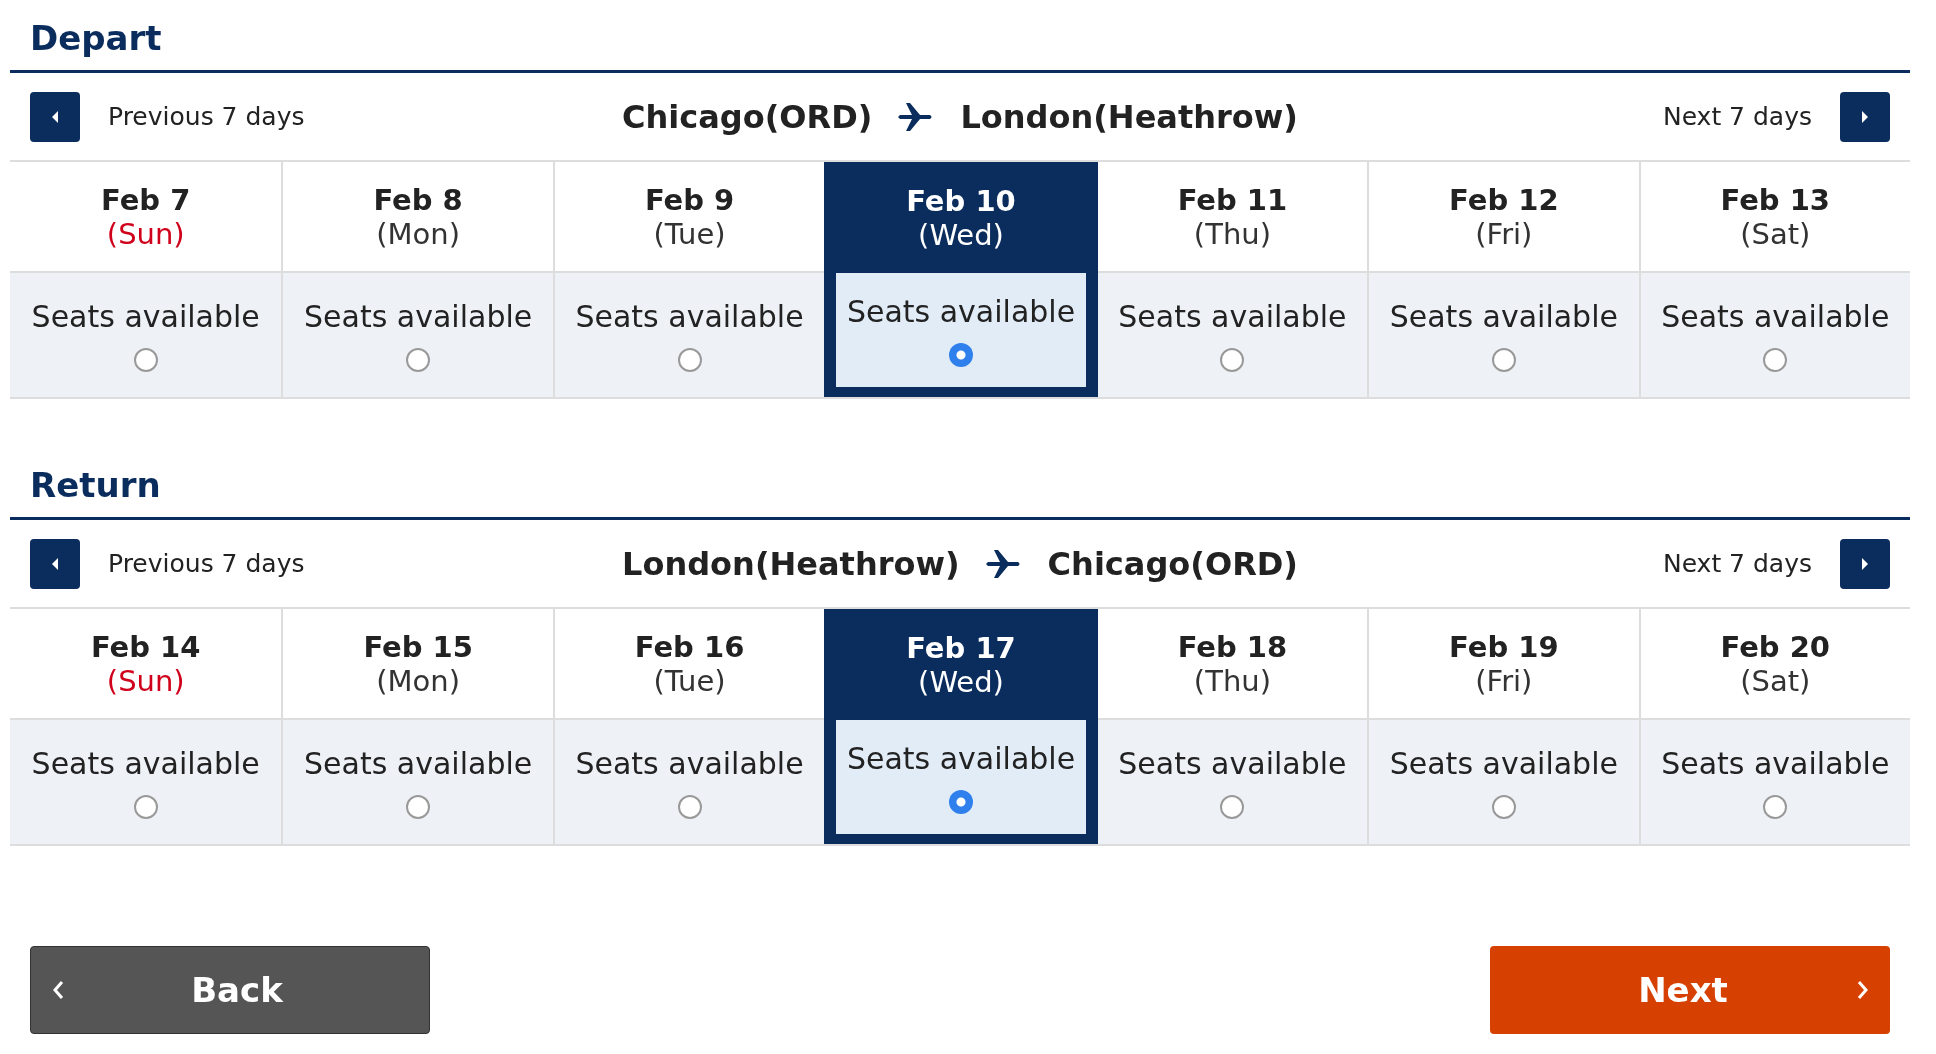 This screenshot has width=1936, height=1054. I want to click on section-title: Return, so click(960, 483).